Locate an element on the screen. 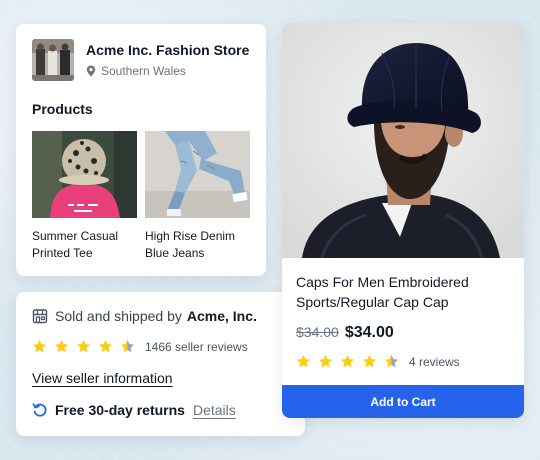  product-rating-row: 4 reviews is located at coordinates (378, 361).